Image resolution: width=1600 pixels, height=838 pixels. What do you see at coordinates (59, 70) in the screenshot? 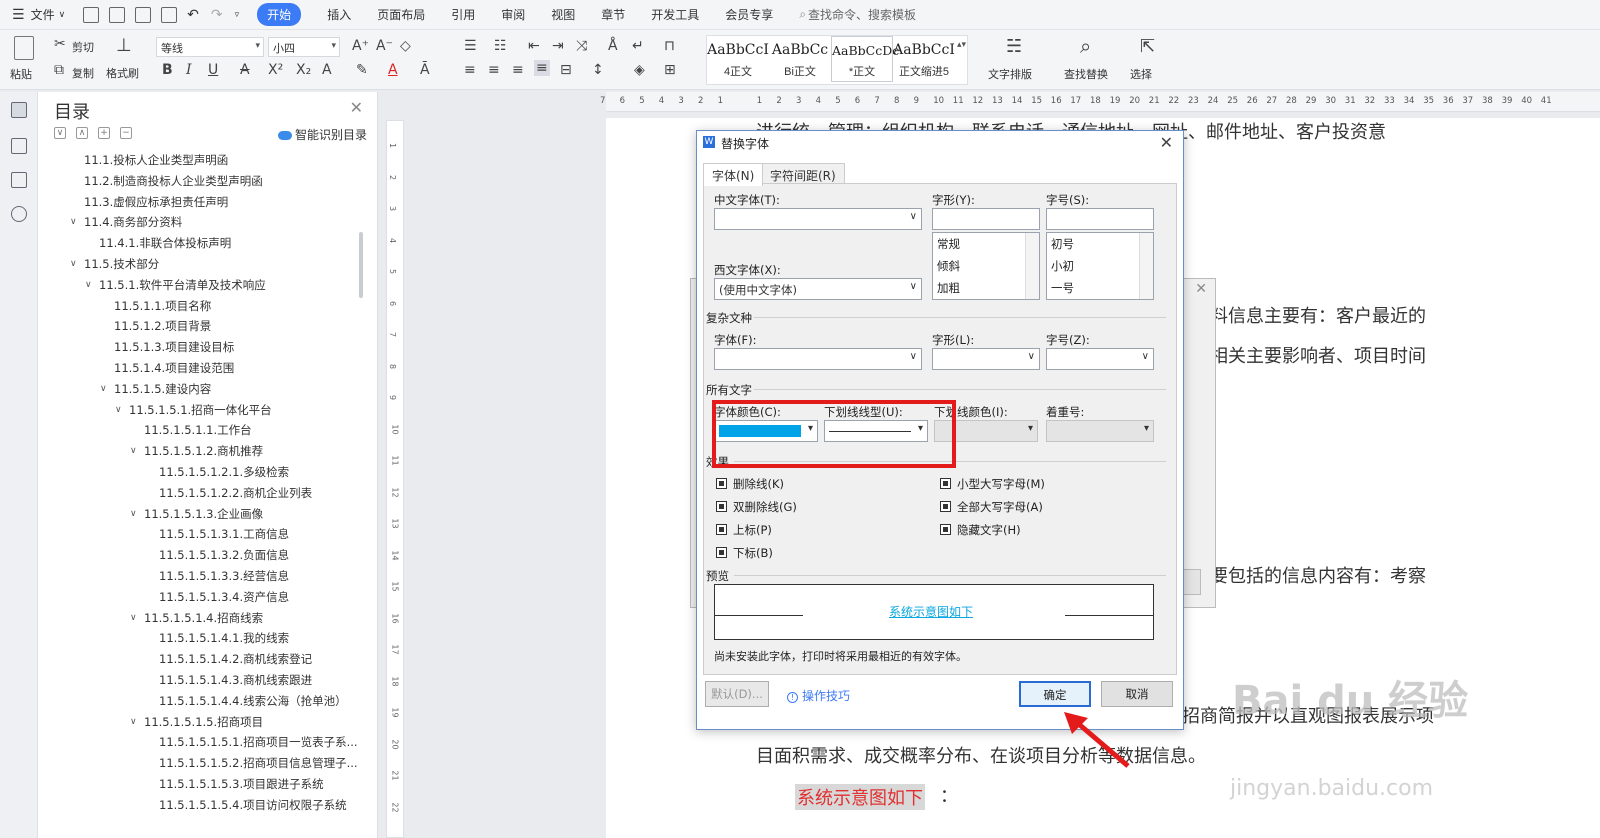
I see `copy-icon: ⧉` at bounding box center [59, 70].